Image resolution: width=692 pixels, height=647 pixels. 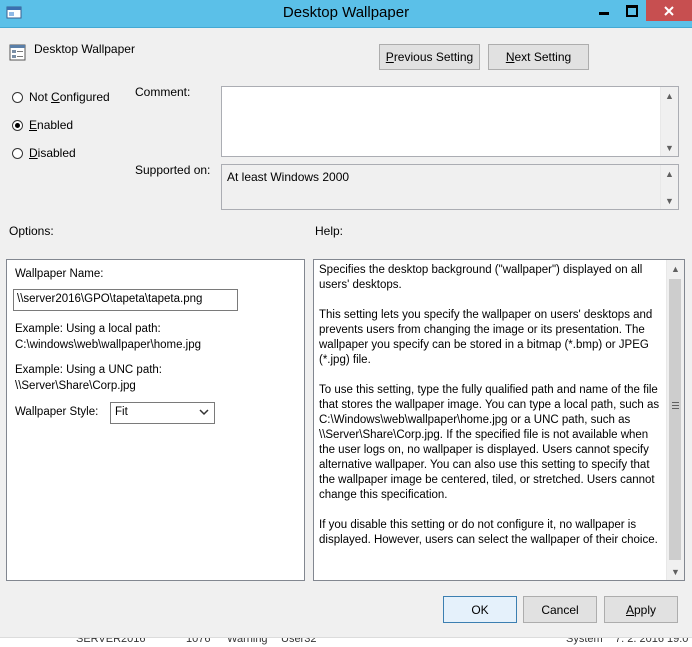 What do you see at coordinates (17, 52) in the screenshot?
I see `policy-setting-icon` at bounding box center [17, 52].